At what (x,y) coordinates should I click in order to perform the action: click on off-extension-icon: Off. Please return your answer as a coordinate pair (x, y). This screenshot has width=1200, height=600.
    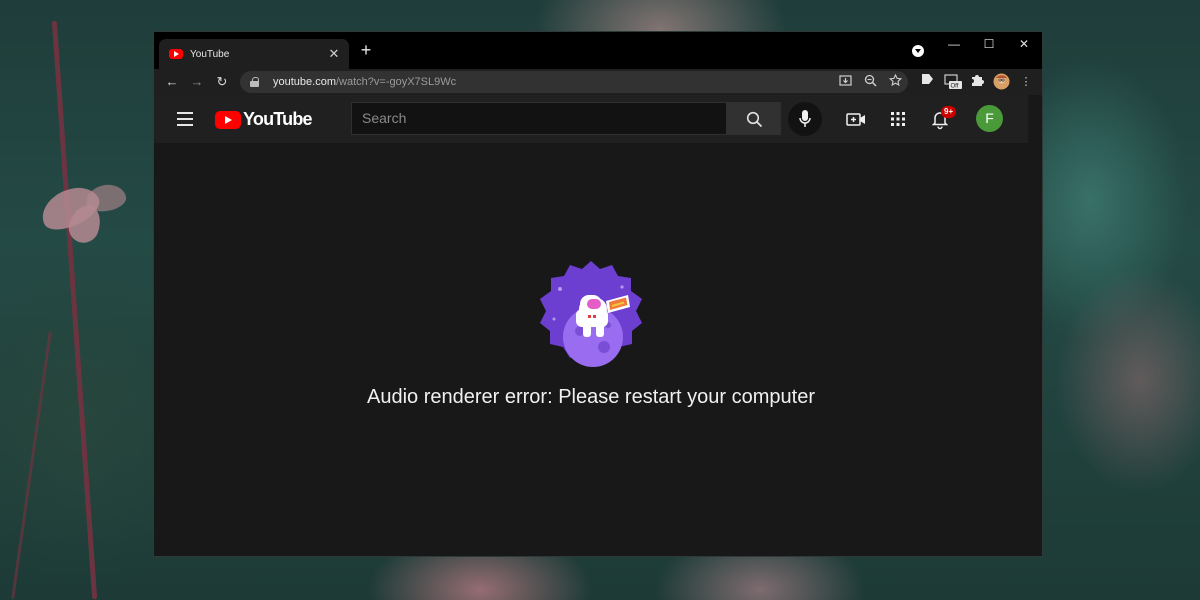
    Looking at the image, I should click on (953, 82).